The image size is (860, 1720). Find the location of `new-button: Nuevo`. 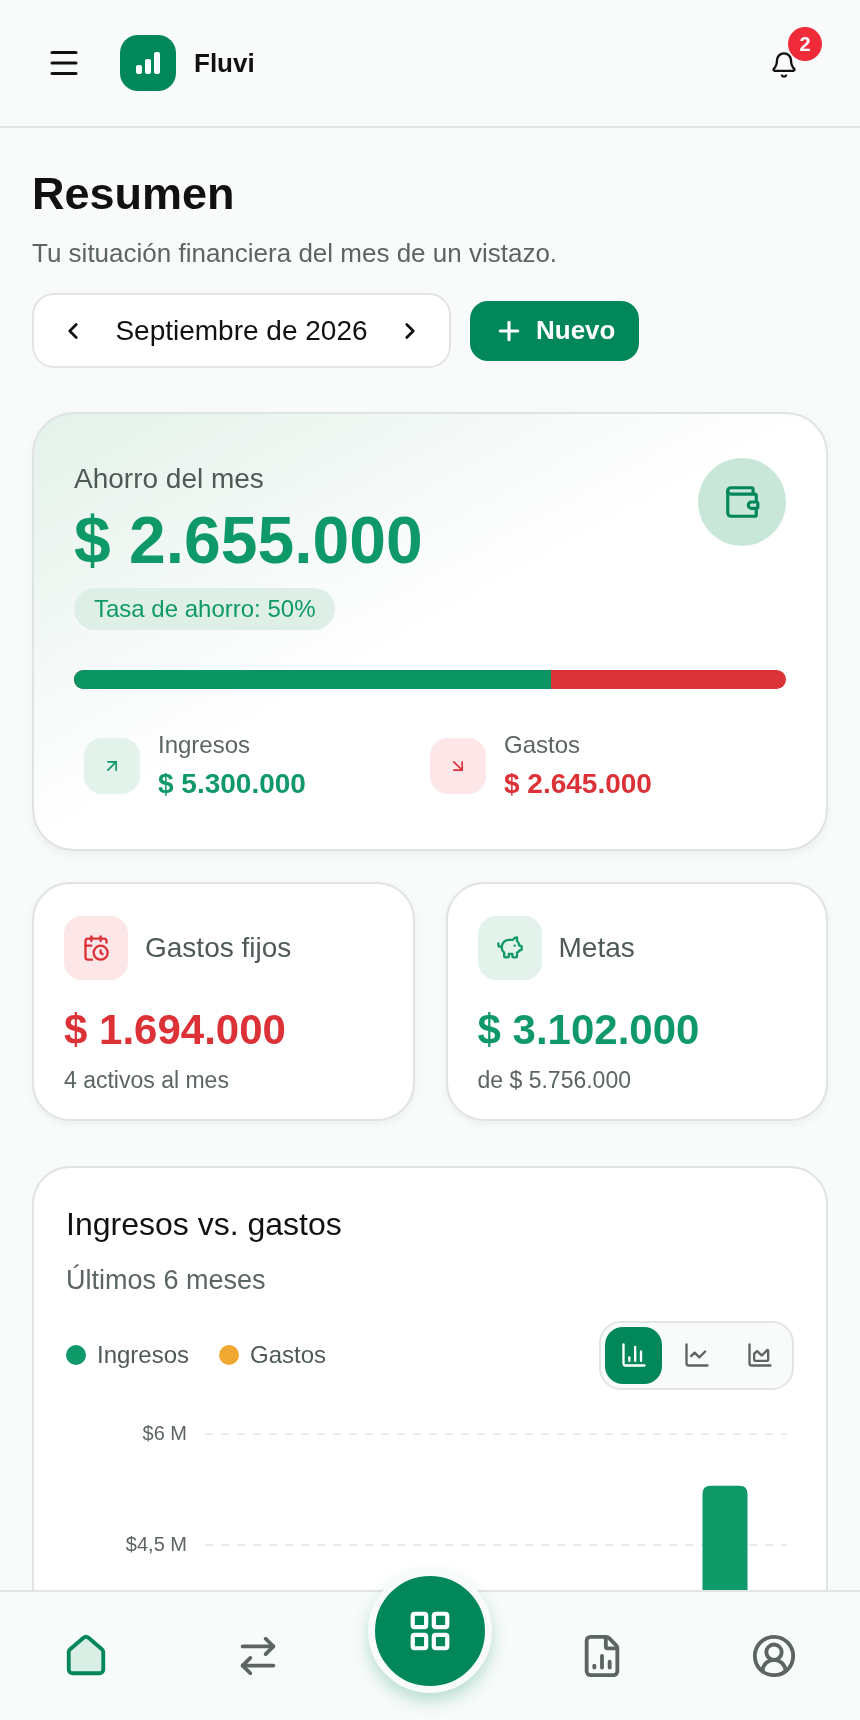

new-button: Nuevo is located at coordinates (555, 330).